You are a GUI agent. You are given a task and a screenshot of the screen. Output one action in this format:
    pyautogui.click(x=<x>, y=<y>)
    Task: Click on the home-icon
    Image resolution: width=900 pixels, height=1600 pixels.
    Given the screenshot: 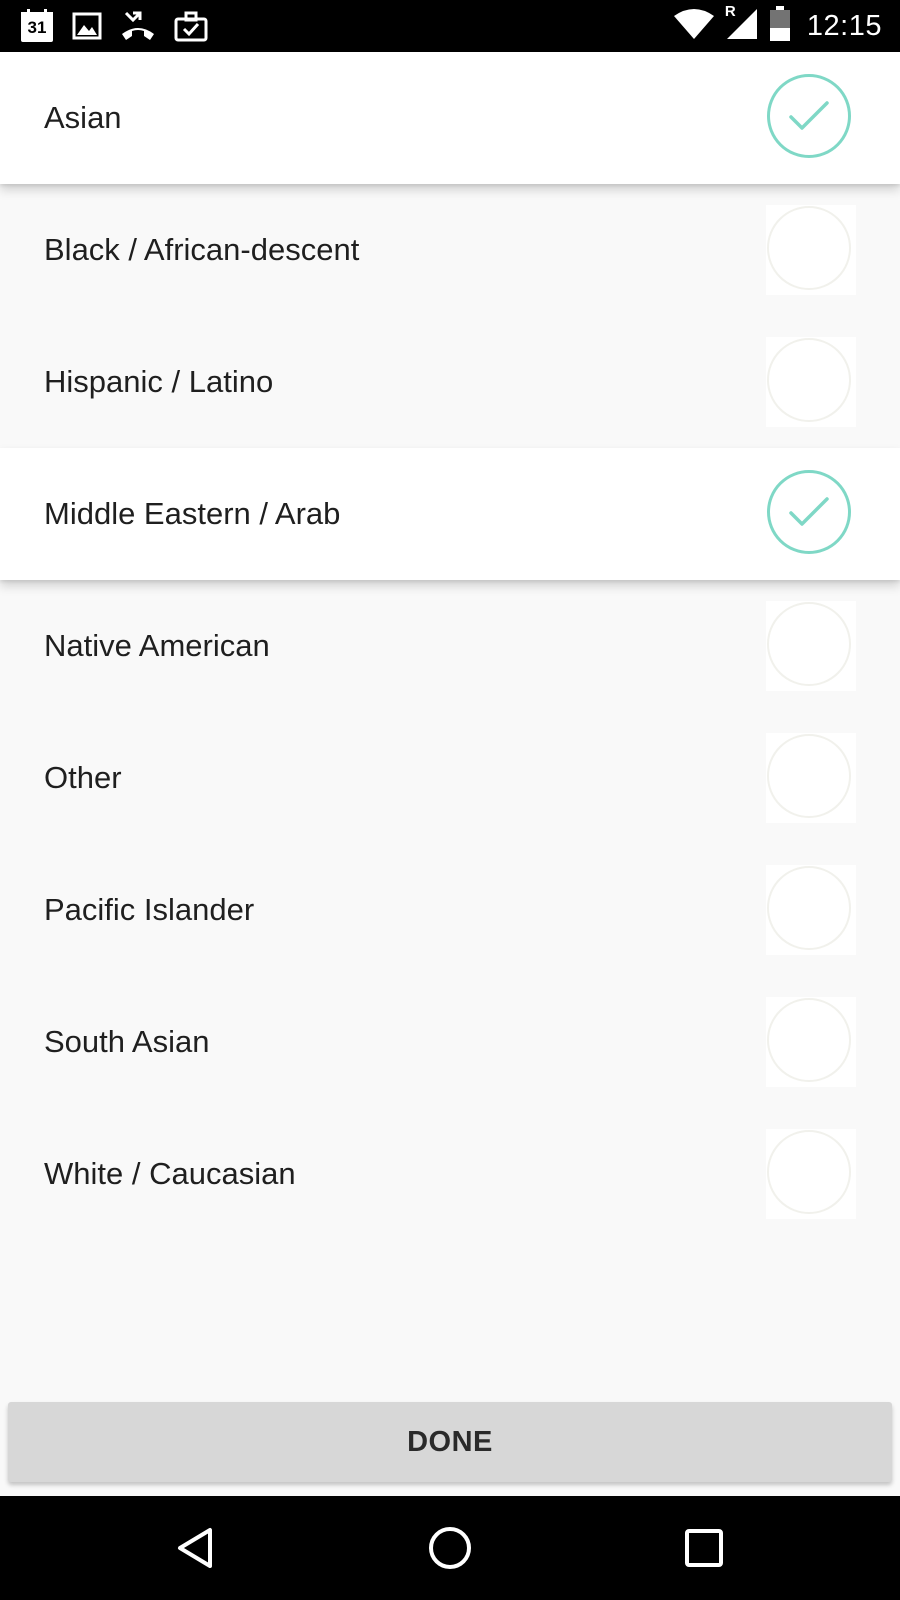 What is the action you would take?
    pyautogui.click(x=450, y=1548)
    